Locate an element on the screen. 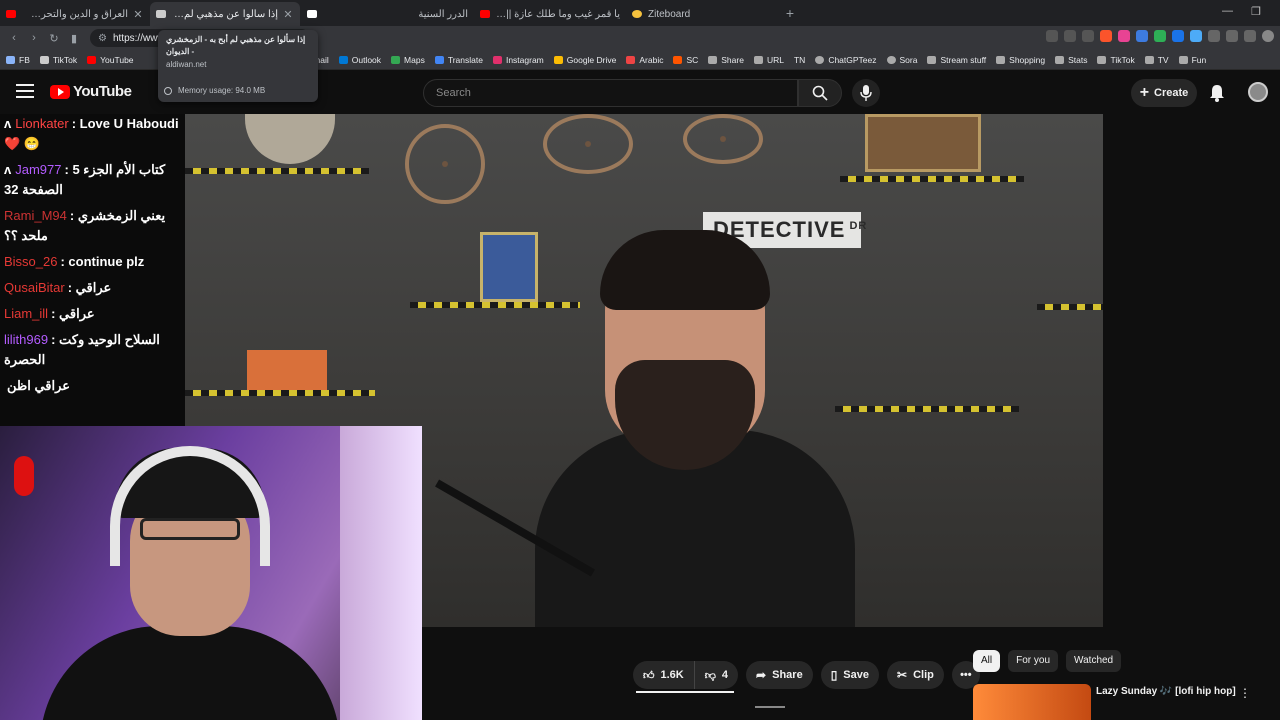 The height and width of the screenshot is (720, 1280). new-tab-button: + is located at coordinates (790, 13).